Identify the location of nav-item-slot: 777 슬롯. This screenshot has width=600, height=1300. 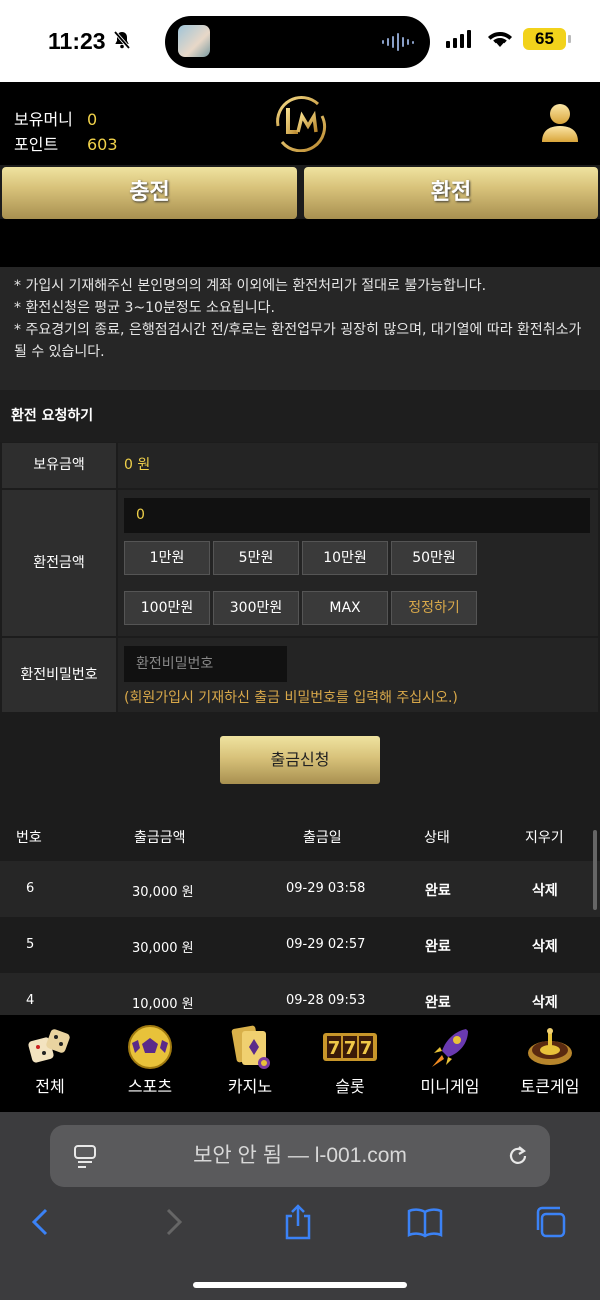
(350, 1063).